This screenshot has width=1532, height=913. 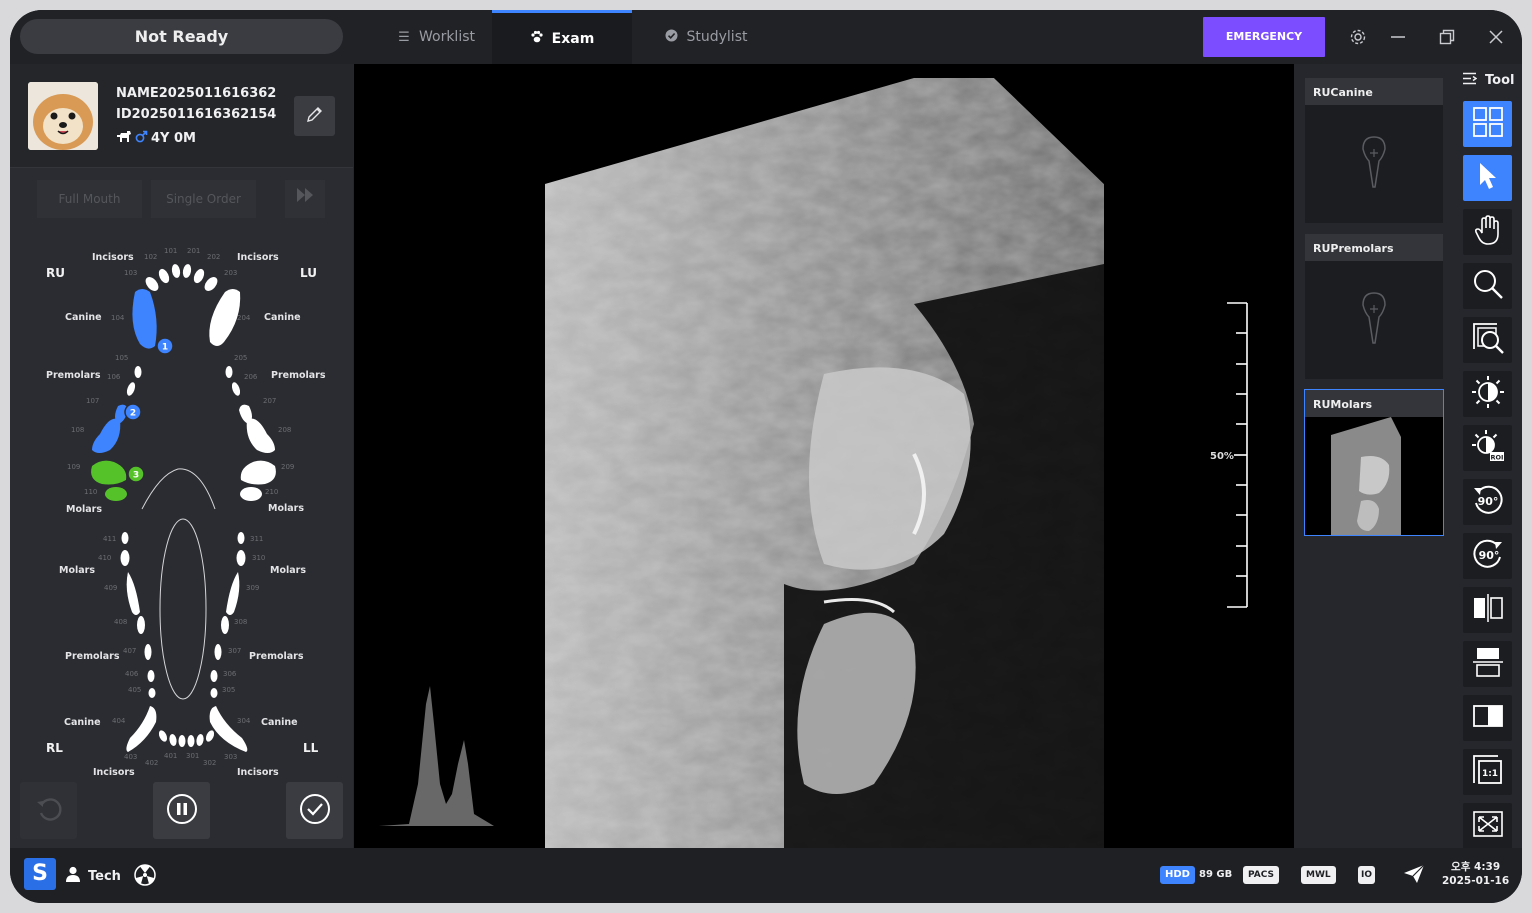 I want to click on thumbnail-rupremolars: RUPremolars, so click(x=1374, y=306).